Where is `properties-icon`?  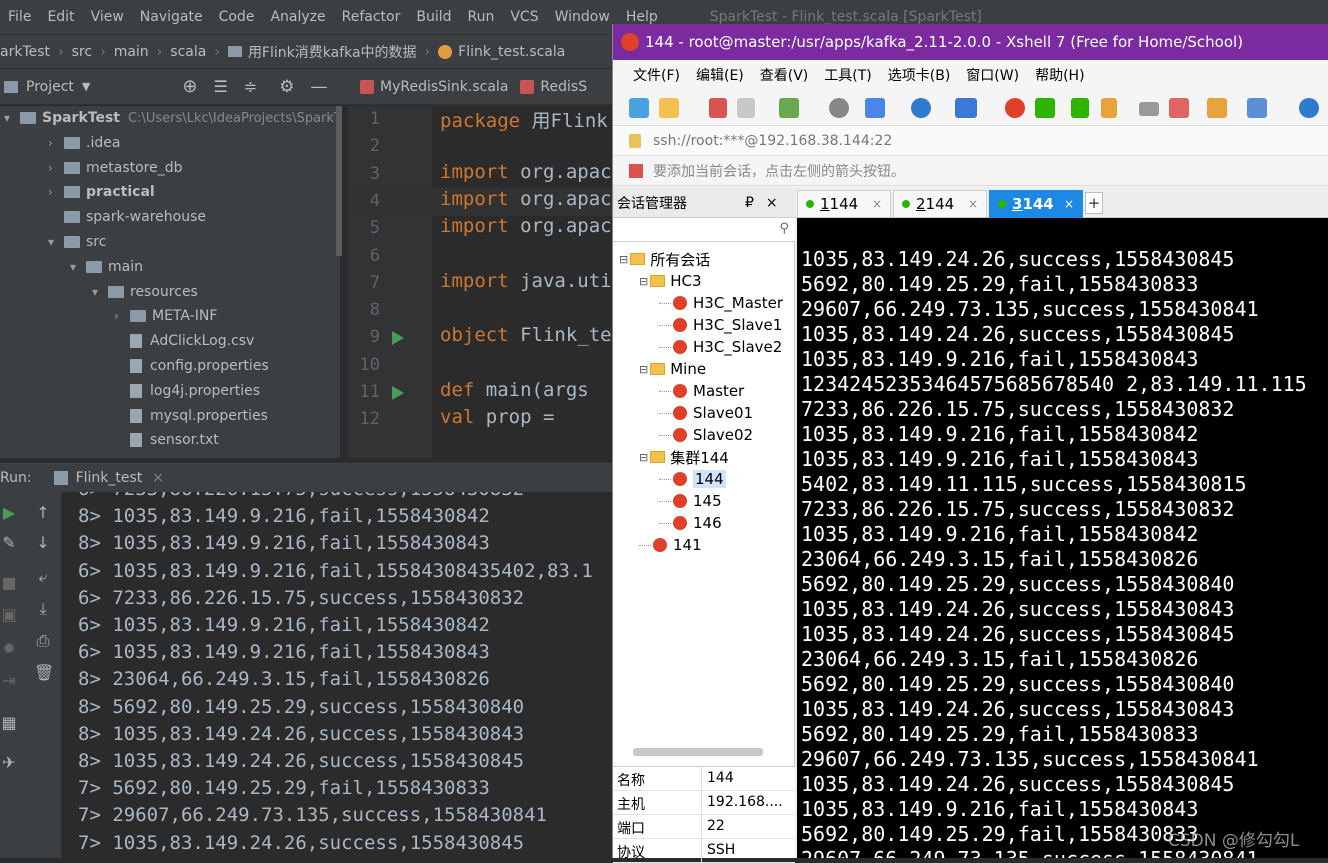 properties-icon is located at coordinates (789, 108).